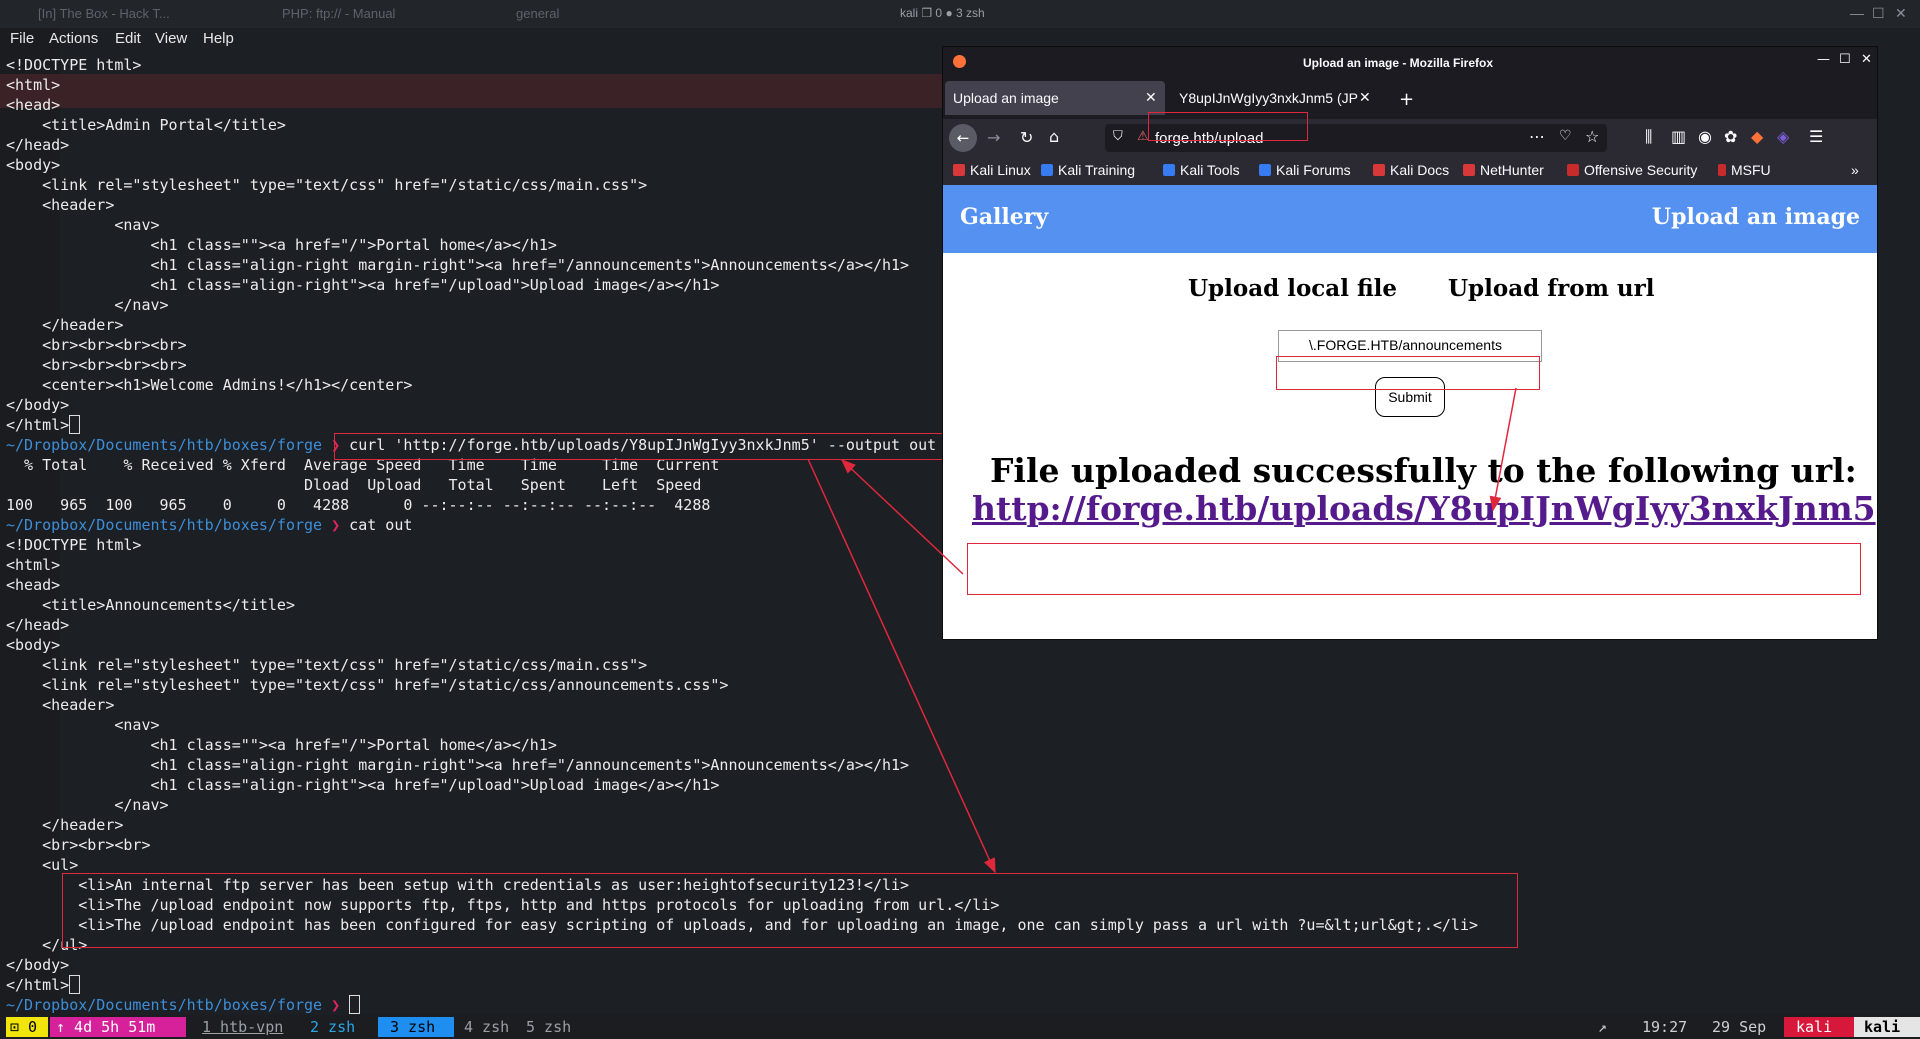 This screenshot has height=1039, width=1920. What do you see at coordinates (1503, 449) in the screenshot?
I see `arrow-input-to-result` at bounding box center [1503, 449].